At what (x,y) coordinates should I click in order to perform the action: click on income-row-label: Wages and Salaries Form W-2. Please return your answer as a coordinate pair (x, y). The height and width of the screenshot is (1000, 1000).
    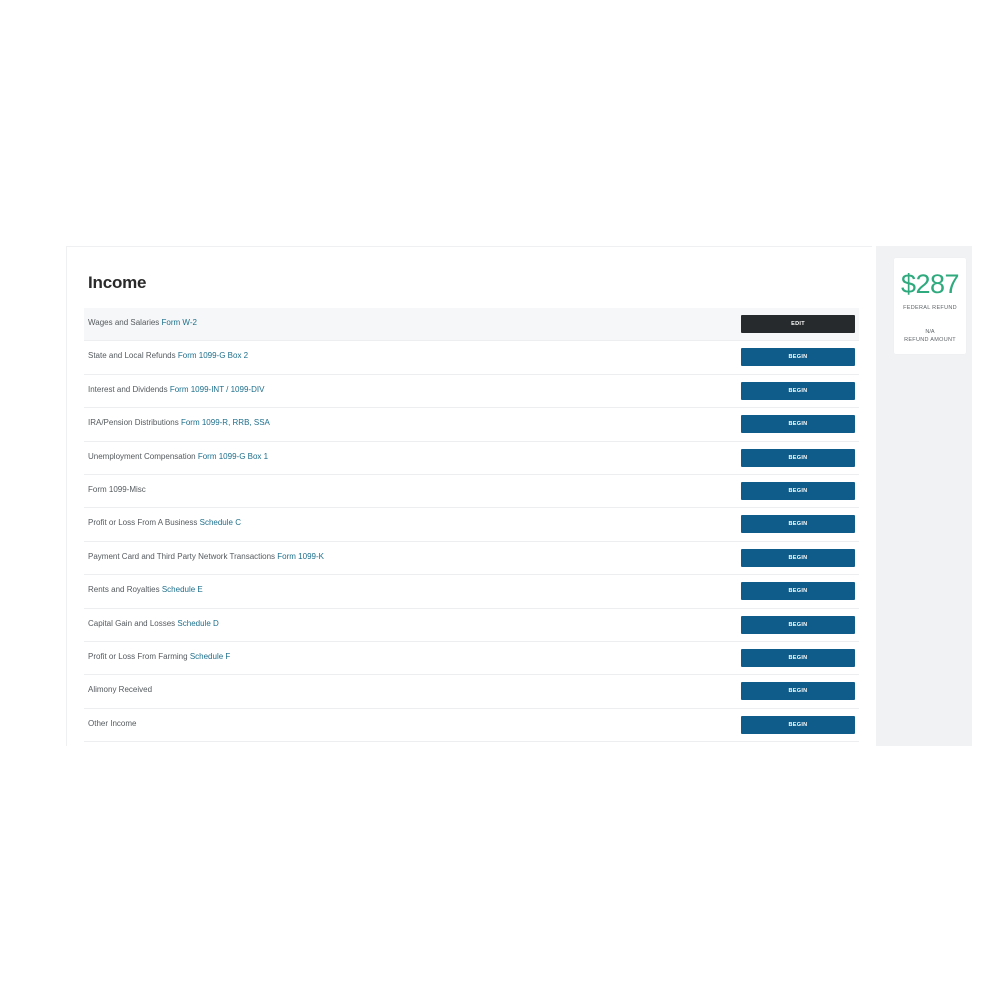
    Looking at the image, I should click on (142, 322).